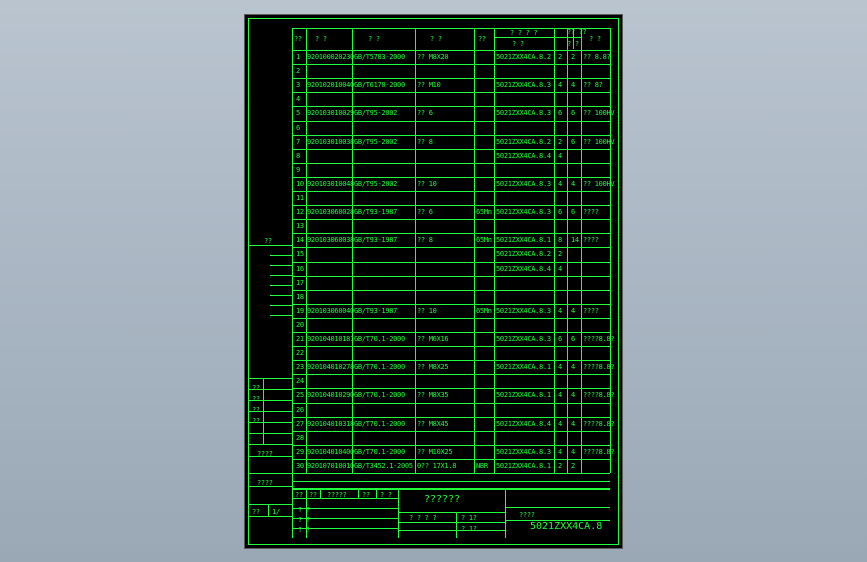 The width and height of the screenshot is (867, 562). What do you see at coordinates (482, 39) in the screenshot?
I see `header-mat: ??` at bounding box center [482, 39].